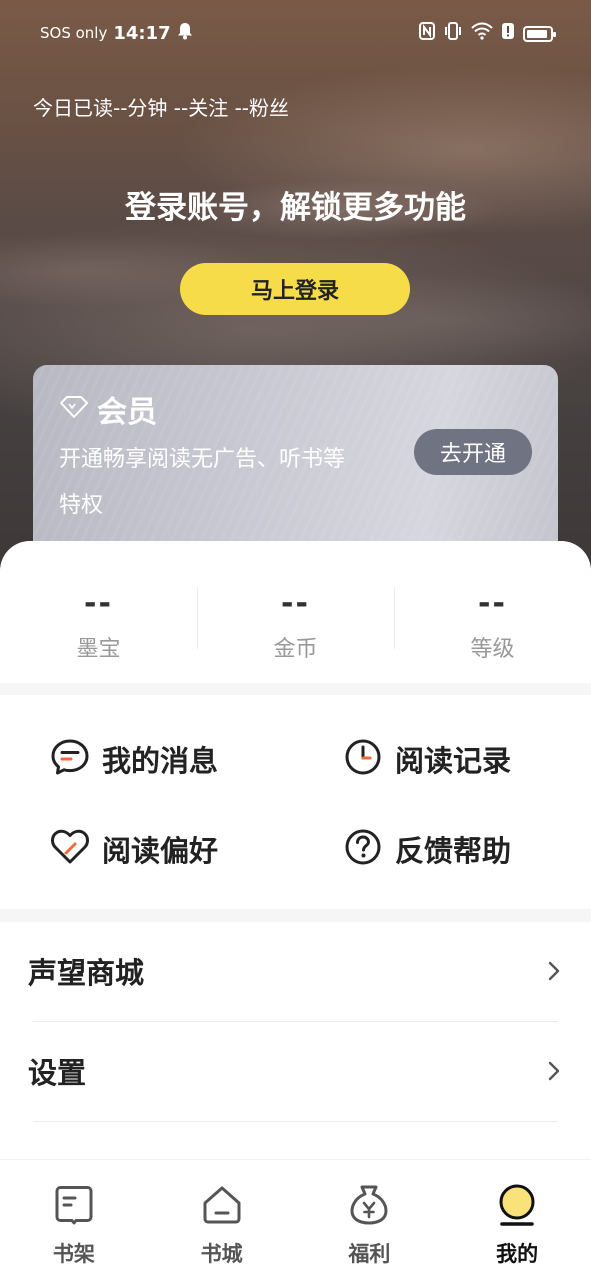  I want to click on vip-title: 会员, so click(127, 412).